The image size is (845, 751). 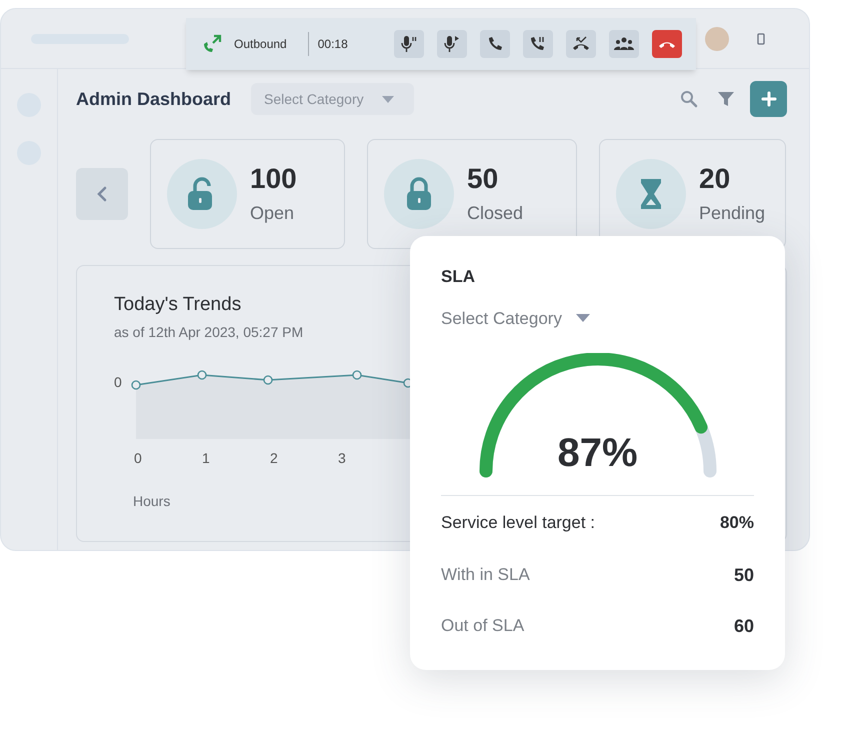 What do you see at coordinates (154, 99) in the screenshot?
I see `page-title: Admin Dashboard` at bounding box center [154, 99].